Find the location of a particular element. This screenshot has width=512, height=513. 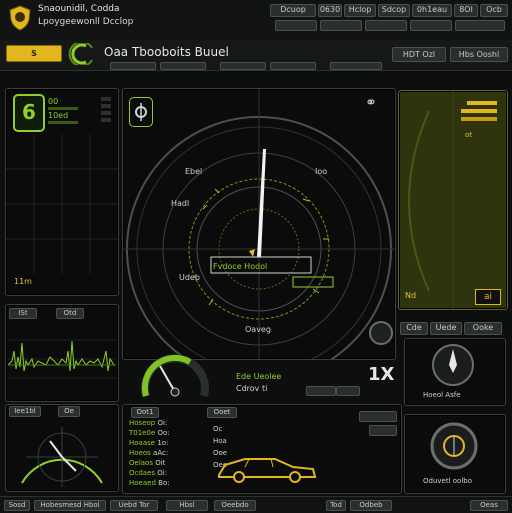

radar-label-sw: Udeb is located at coordinates (189, 277).